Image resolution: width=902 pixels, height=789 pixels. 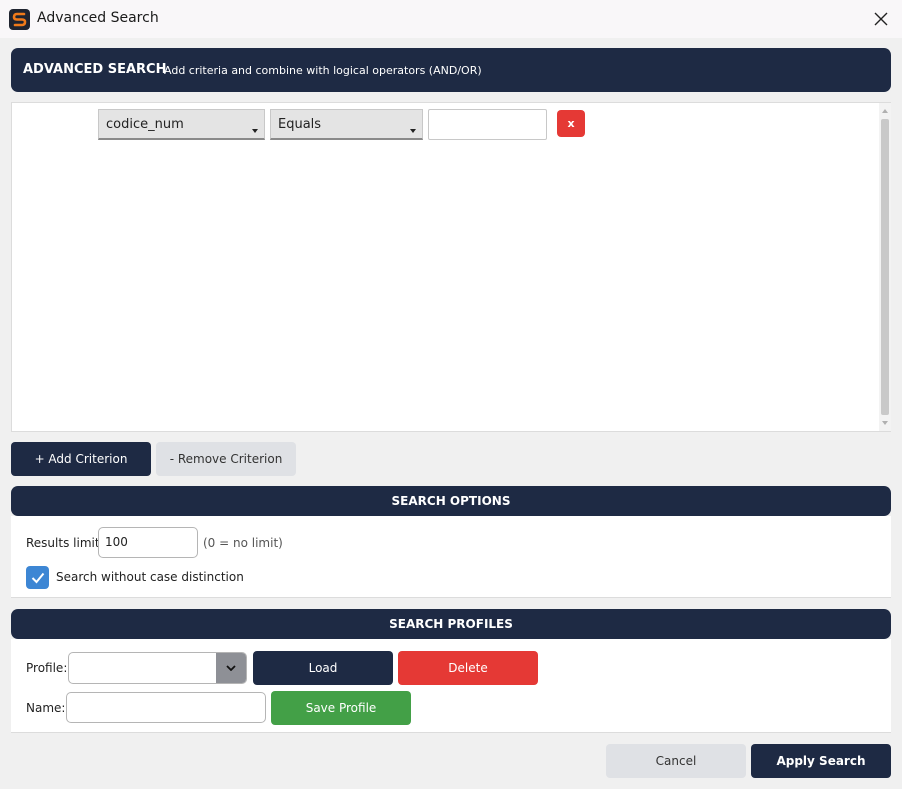 What do you see at coordinates (148, 542) in the screenshot?
I see `results-limit-input: 100` at bounding box center [148, 542].